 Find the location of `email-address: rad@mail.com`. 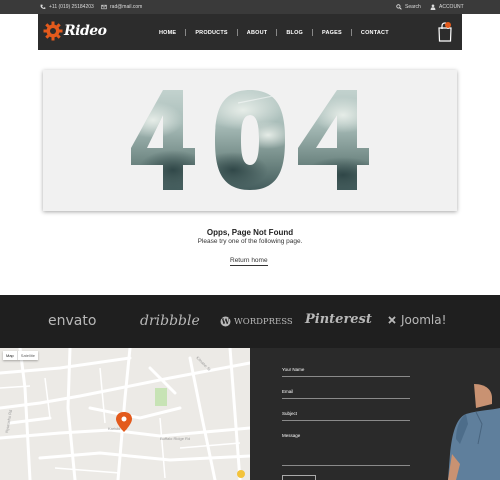

email-address: rad@mail.com is located at coordinates (126, 7).